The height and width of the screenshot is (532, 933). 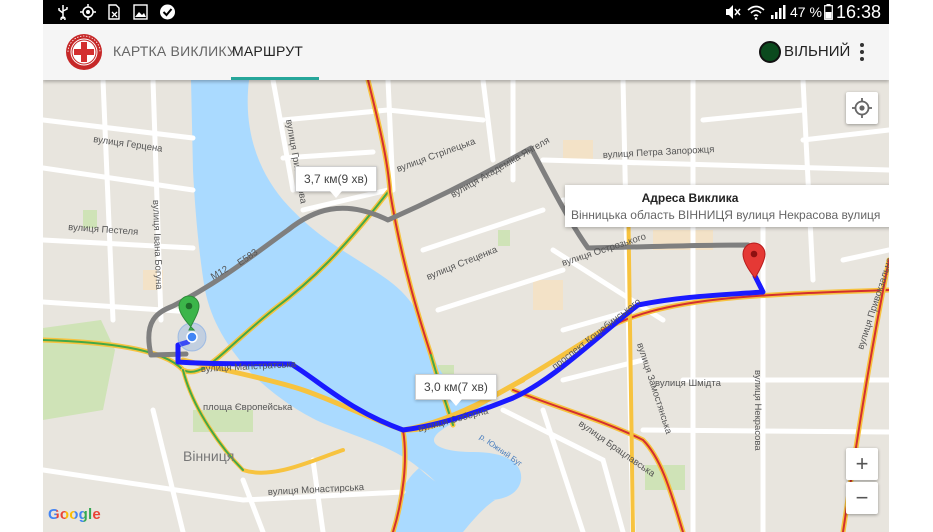 I want to click on zoom-in-button: +, so click(x=862, y=464).